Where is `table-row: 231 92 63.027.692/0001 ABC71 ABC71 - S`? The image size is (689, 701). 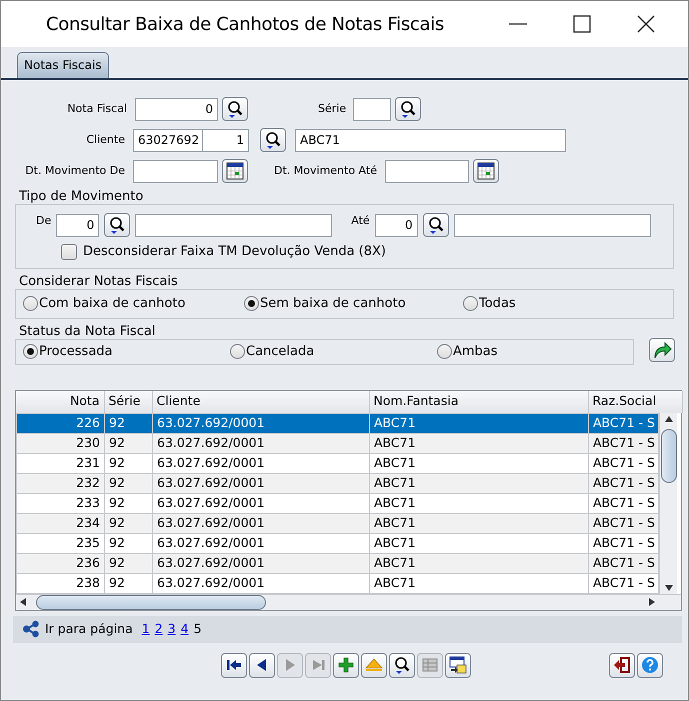
table-row: 231 92 63.027.692/0001 ABC71 ABC71 - S is located at coordinates (337, 463).